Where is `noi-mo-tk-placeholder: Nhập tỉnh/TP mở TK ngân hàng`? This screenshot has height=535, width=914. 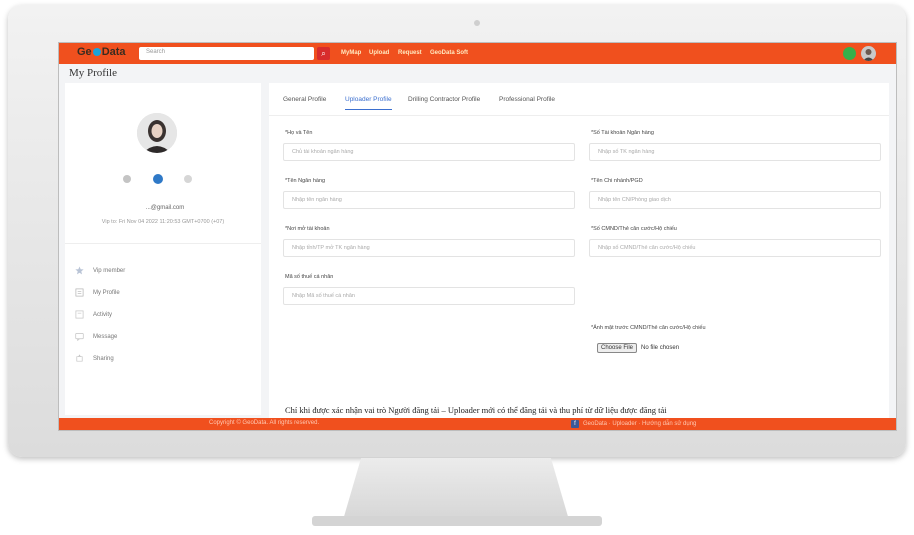 noi-mo-tk-placeholder: Nhập tỉnh/TP mở TK ngân hàng is located at coordinates (331, 248).